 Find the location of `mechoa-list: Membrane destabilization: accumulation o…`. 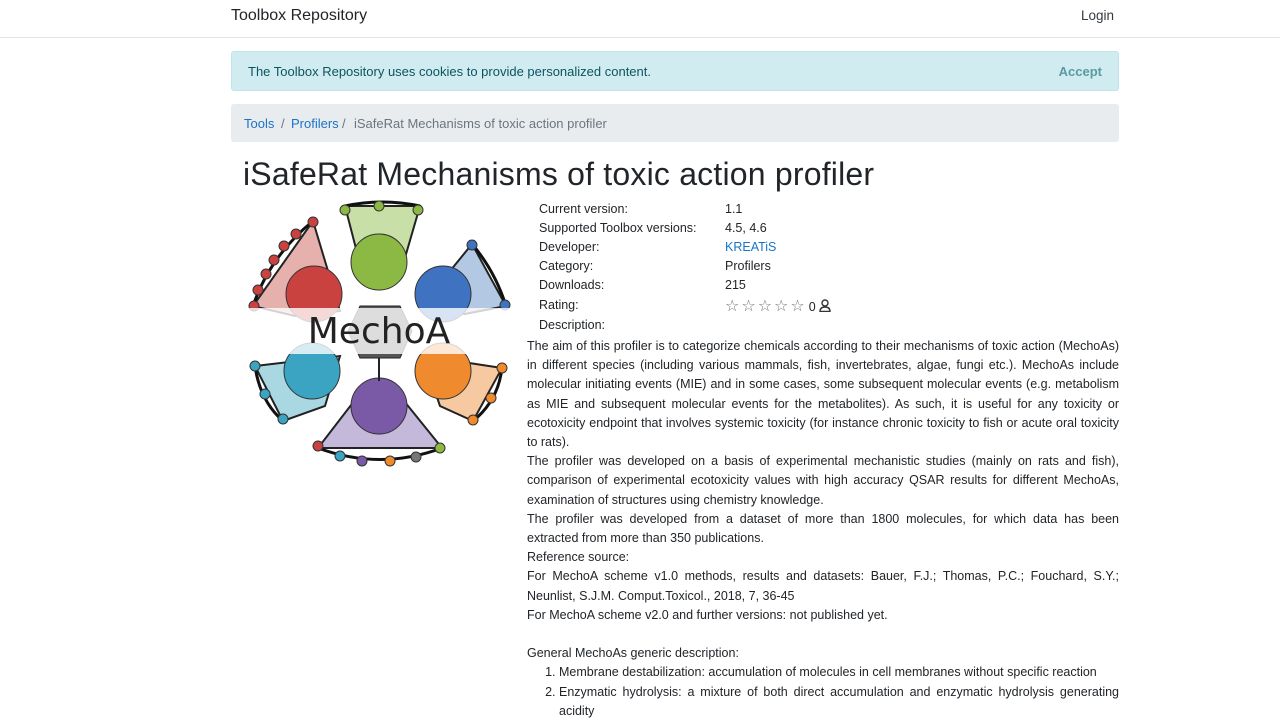

mechoa-list: Membrane destabilization: accumulation o… is located at coordinates (839, 691).